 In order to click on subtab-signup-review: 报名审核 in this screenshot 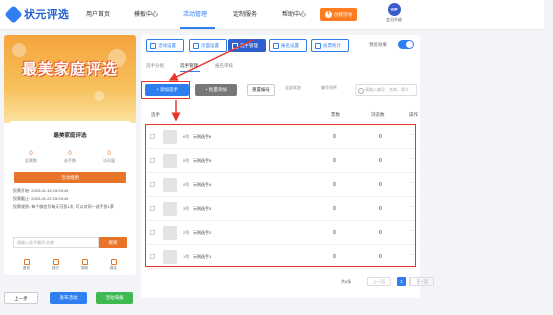, I will do `click(224, 66)`.